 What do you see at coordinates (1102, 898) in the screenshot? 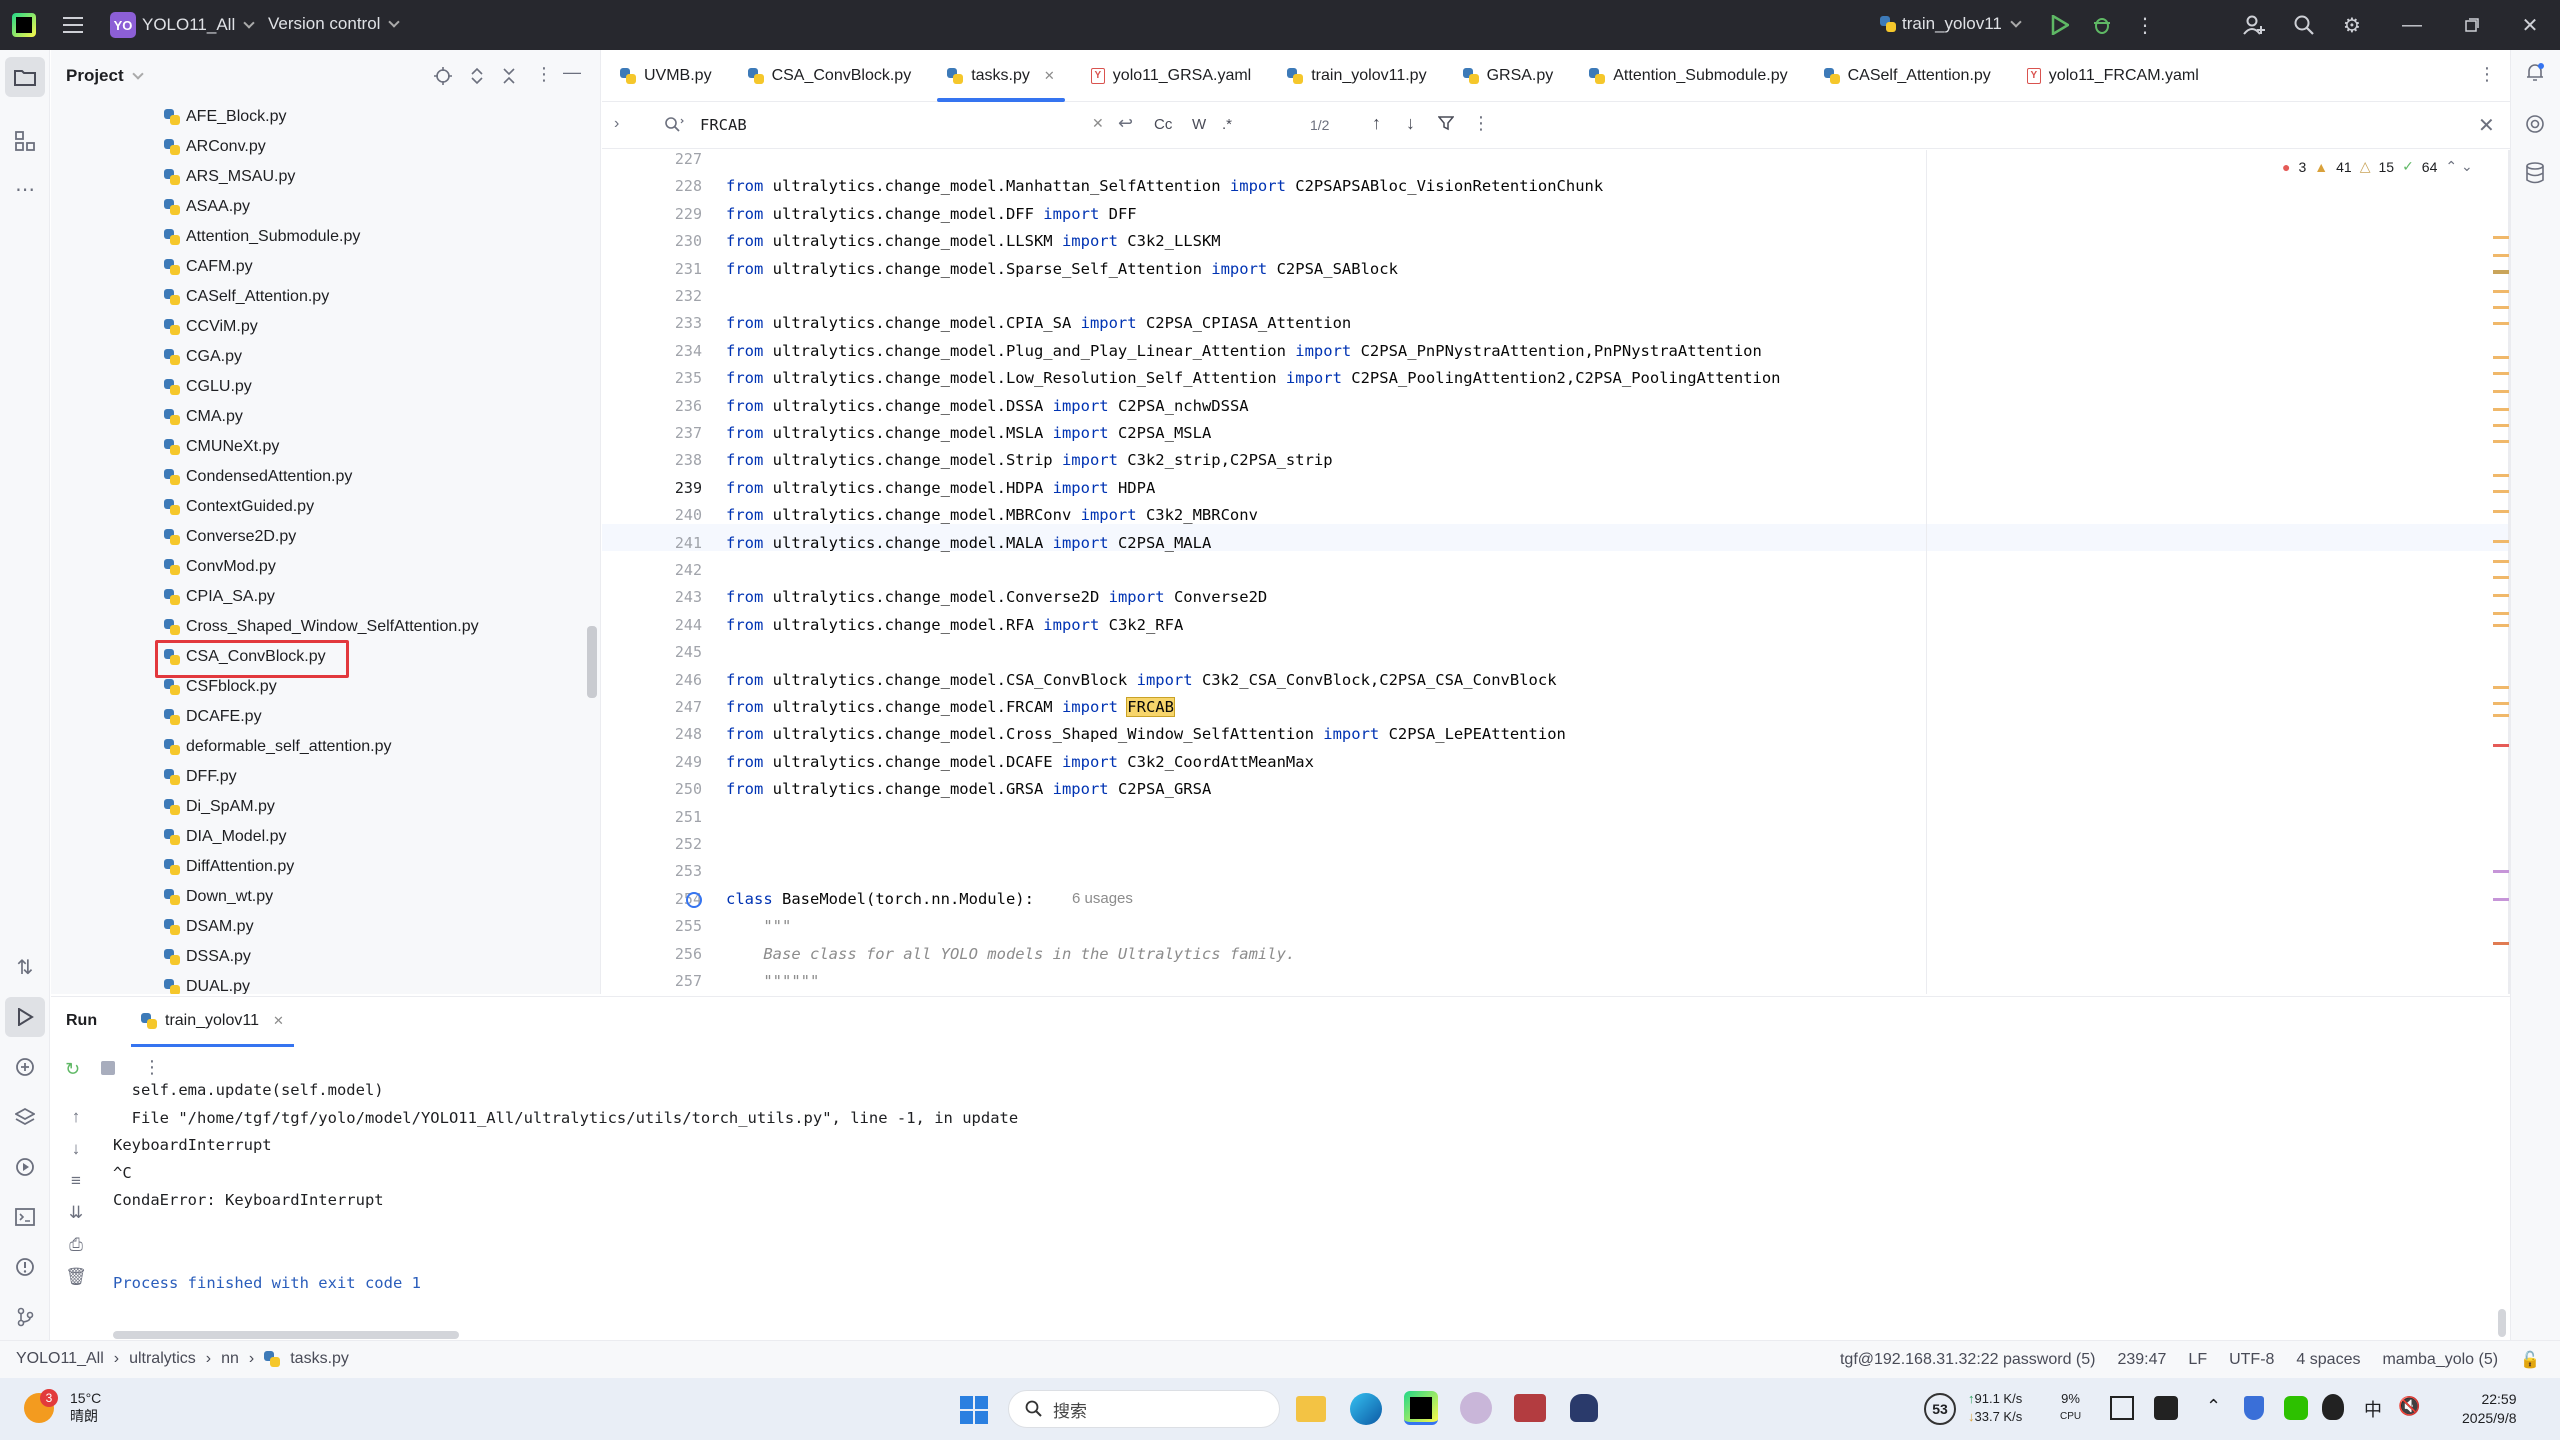
I see `usages-hint: 6 usages` at bounding box center [1102, 898].